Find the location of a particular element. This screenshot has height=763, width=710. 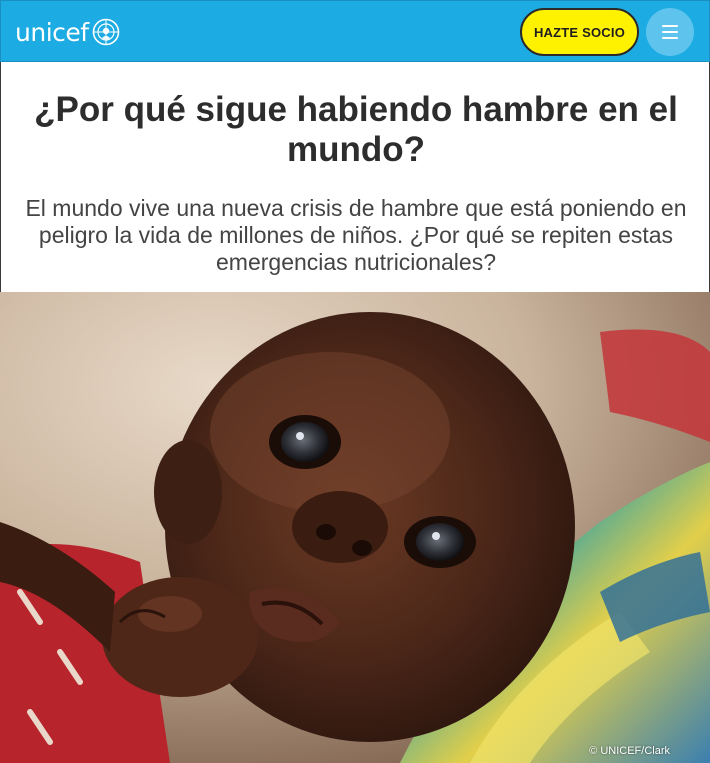

unicef-logo: unicef is located at coordinates (67, 32).